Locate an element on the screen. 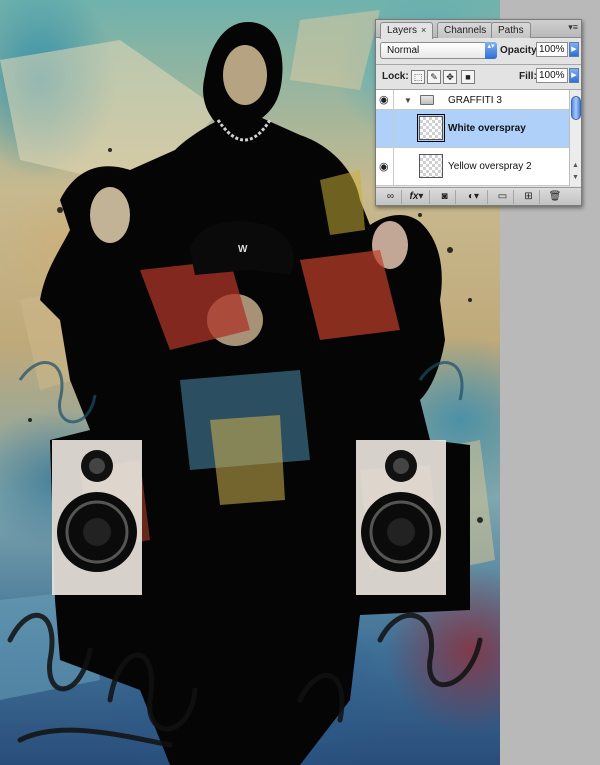 The width and height of the screenshot is (600, 765). layer-row-selected: White overspray is located at coordinates (472, 129).